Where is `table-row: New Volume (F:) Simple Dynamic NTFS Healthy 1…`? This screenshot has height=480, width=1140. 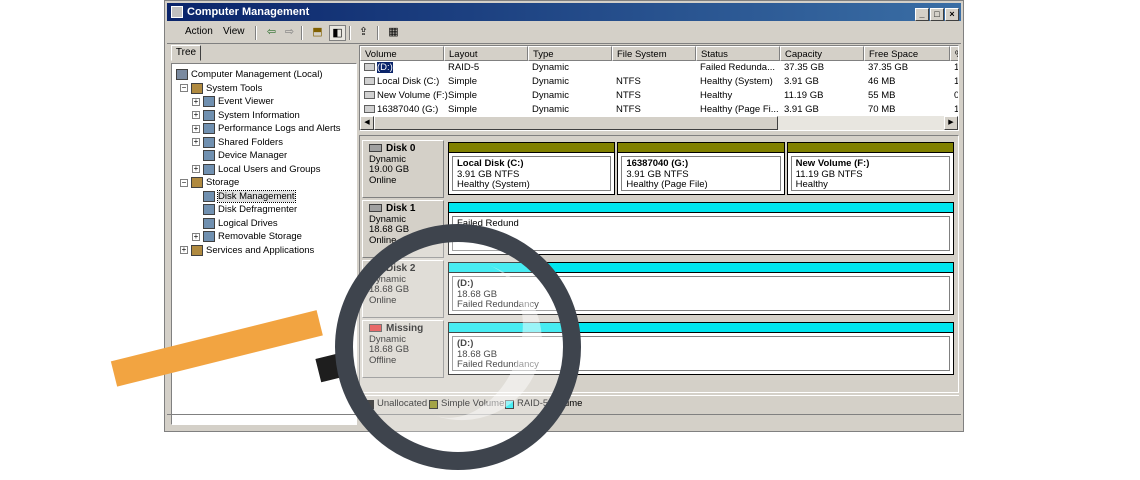 table-row: New Volume (F:) Simple Dynamic NTFS Healthy 1… is located at coordinates (659, 96).